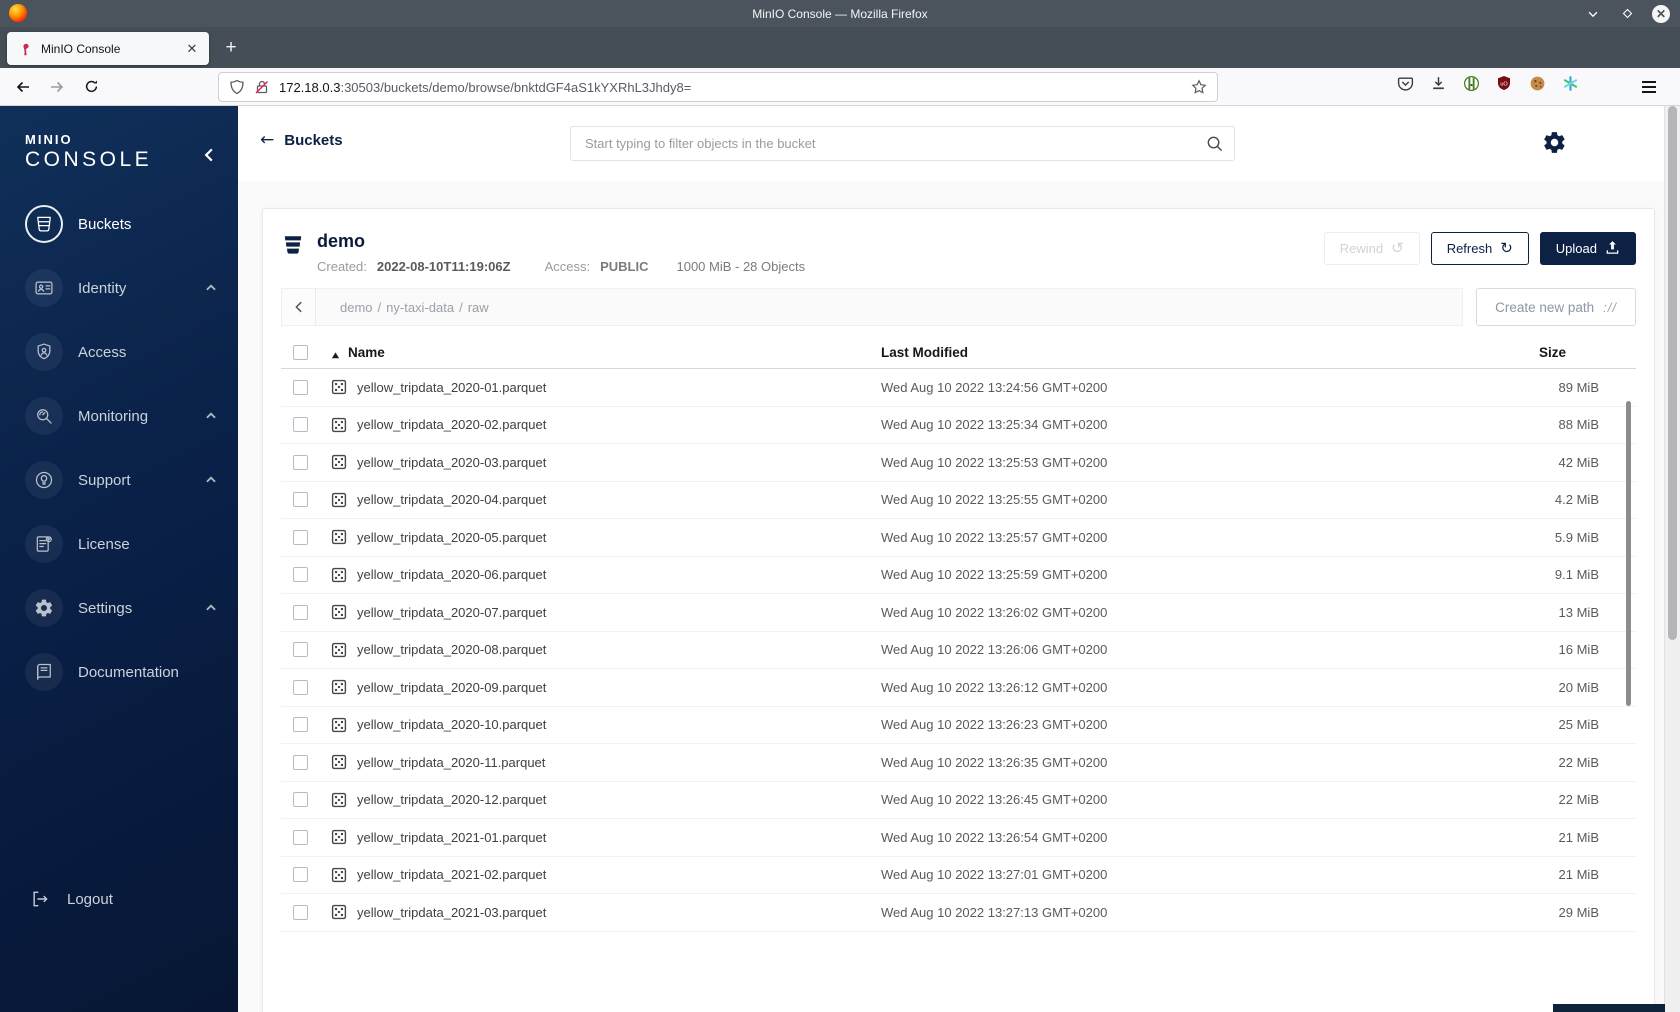  I want to click on downloads-icon, so click(1438, 83).